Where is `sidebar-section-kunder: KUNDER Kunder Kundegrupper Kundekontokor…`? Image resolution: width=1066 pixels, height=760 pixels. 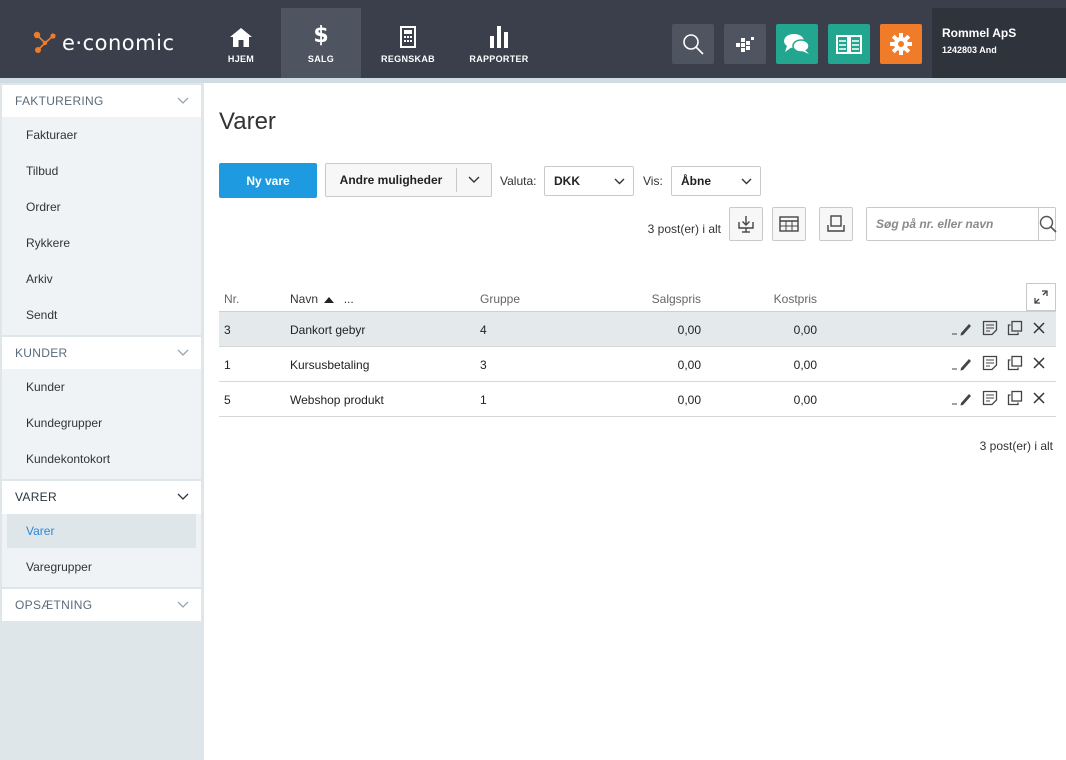 sidebar-section-kunder: KUNDER Kunder Kundegrupper Kundekontokor… is located at coordinates (101, 408).